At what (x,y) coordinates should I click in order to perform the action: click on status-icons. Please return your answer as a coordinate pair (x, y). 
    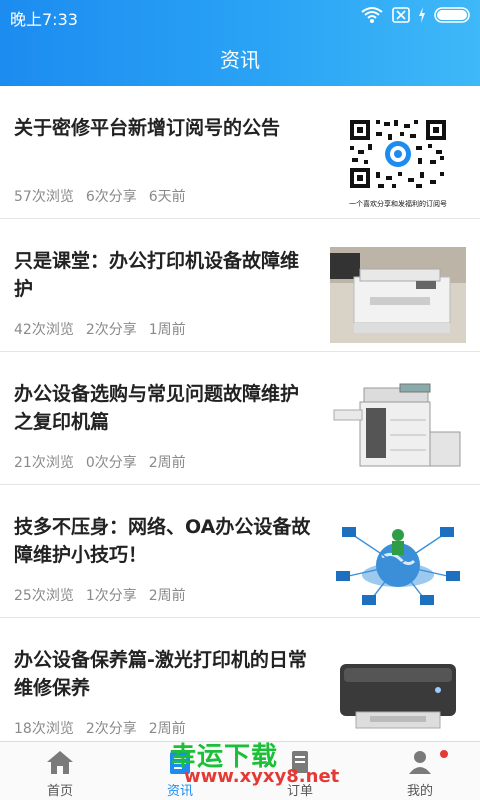
    Looking at the image, I should click on (416, 15).